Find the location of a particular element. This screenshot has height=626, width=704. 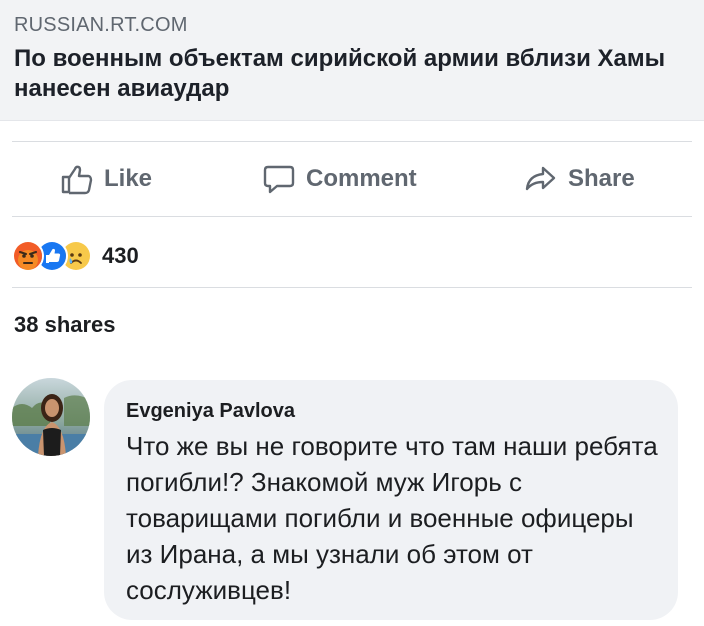

avatar is located at coordinates (51, 417).